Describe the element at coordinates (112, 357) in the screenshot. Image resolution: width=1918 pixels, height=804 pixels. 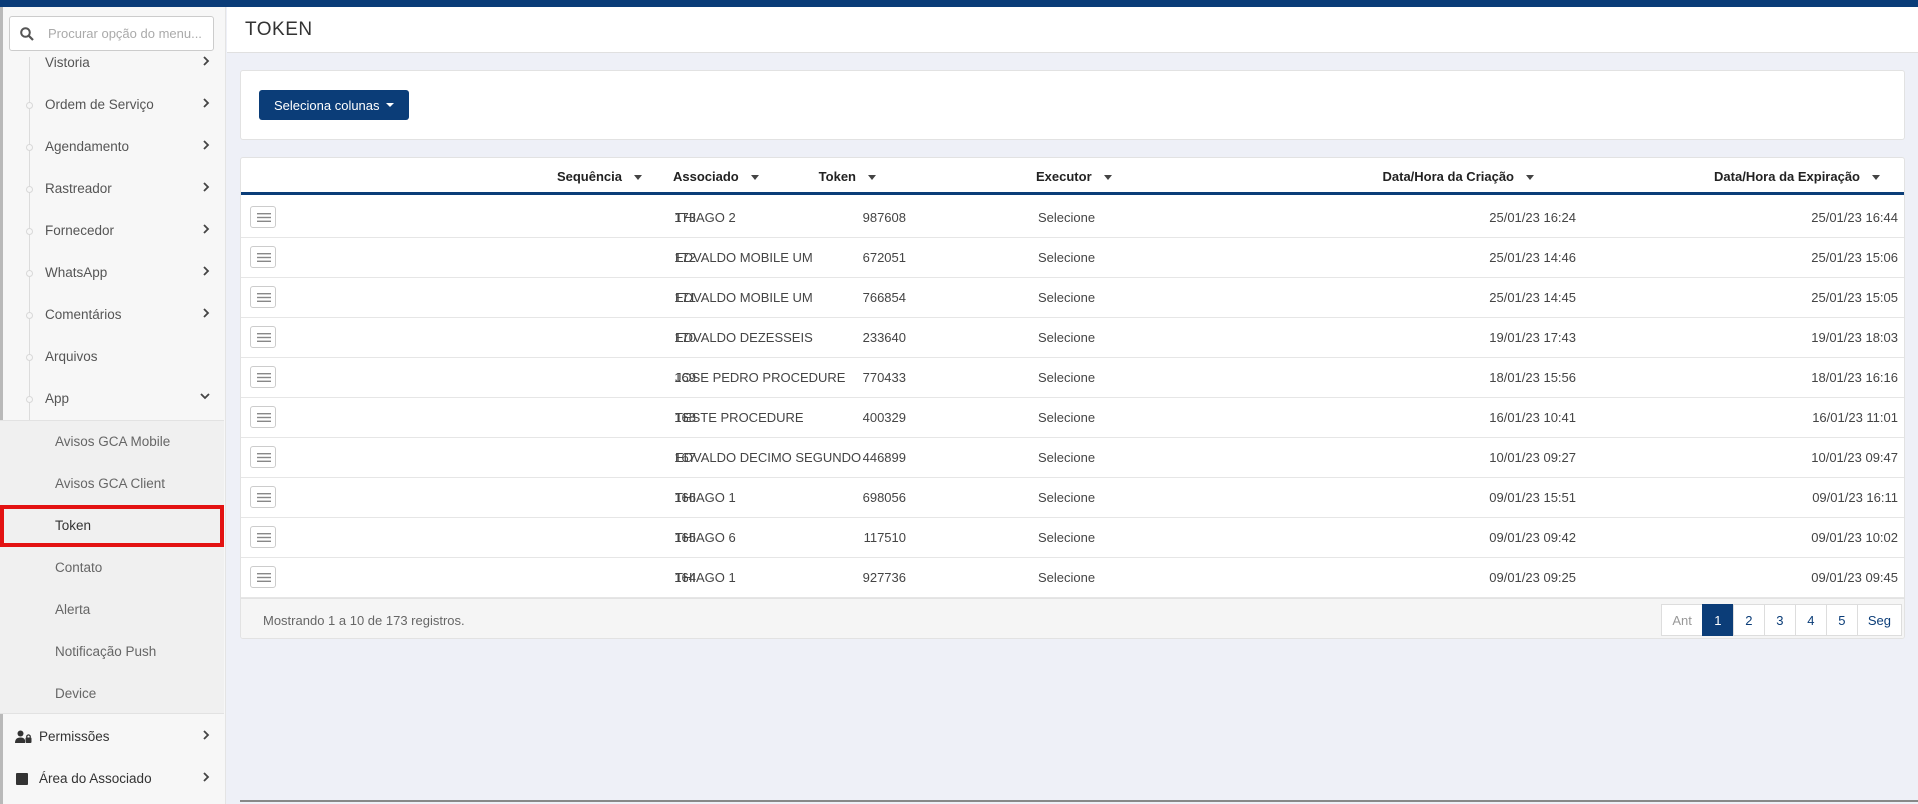
I see `sidebar-item-arquivos: Arquivos` at that location.